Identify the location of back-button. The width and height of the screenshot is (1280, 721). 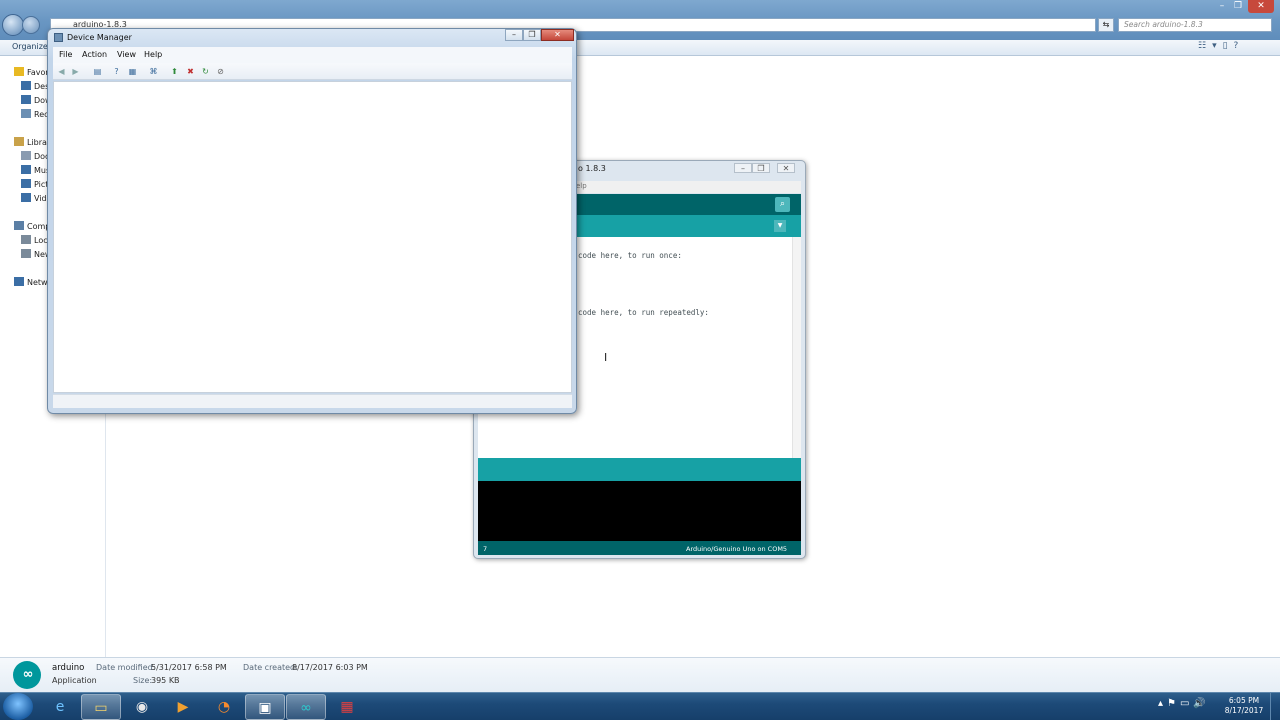
(13, 25).